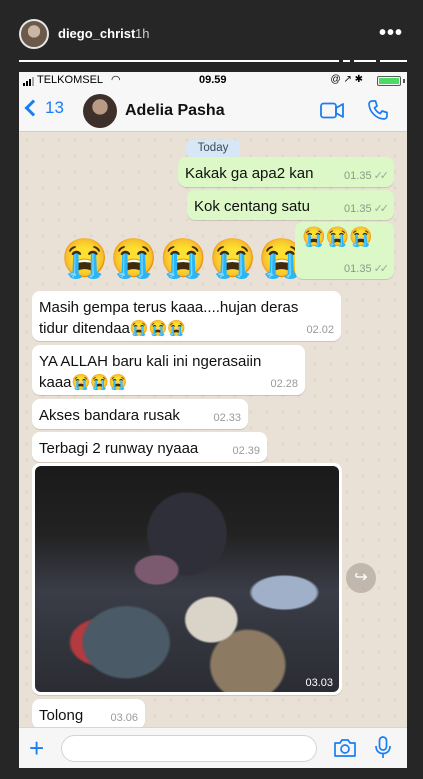 This screenshot has height=779, width=423. I want to click on back-button: 13, so click(44, 108).